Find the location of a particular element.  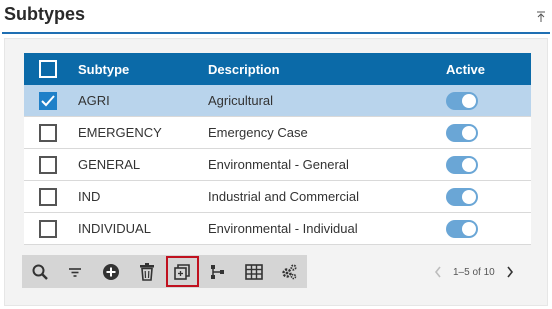

subtype-cell: AGRI is located at coordinates (94, 100).